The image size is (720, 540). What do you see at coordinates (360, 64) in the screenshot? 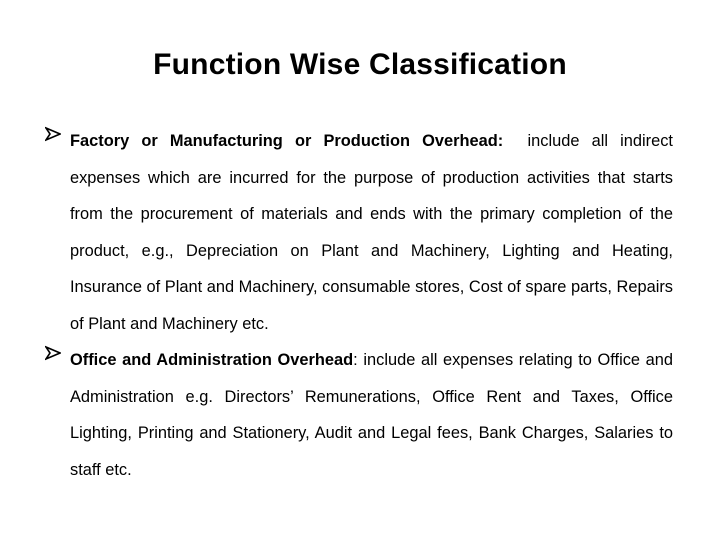
I see `slide-title: Function Wise Classification` at bounding box center [360, 64].